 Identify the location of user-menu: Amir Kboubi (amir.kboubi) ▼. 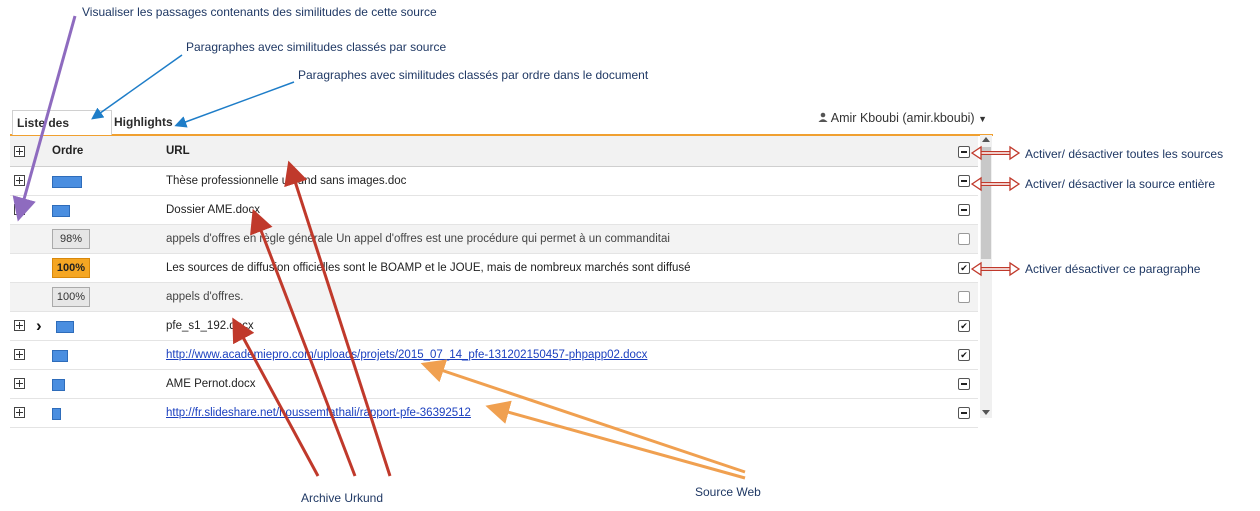
(902, 118).